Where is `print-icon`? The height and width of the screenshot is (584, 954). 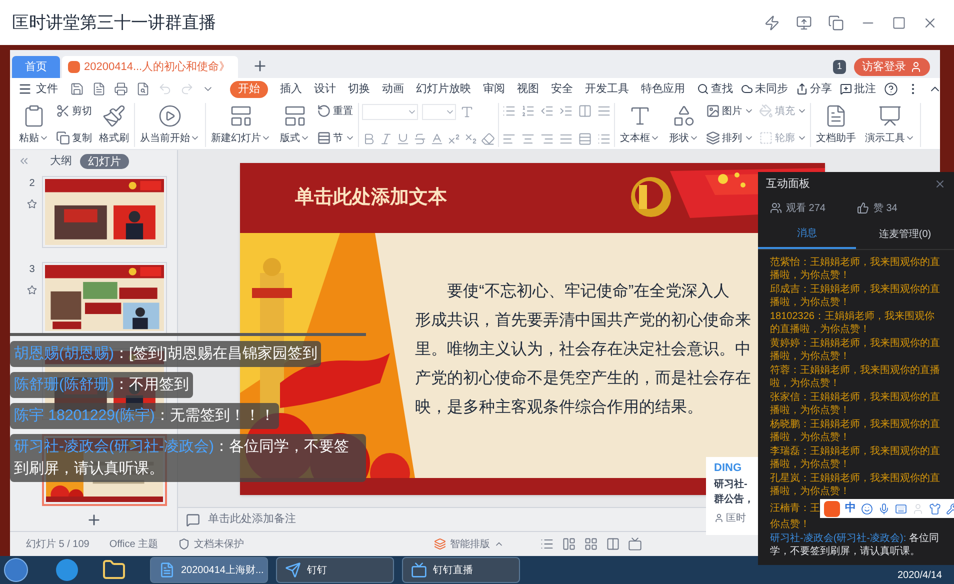 print-icon is located at coordinates (121, 89).